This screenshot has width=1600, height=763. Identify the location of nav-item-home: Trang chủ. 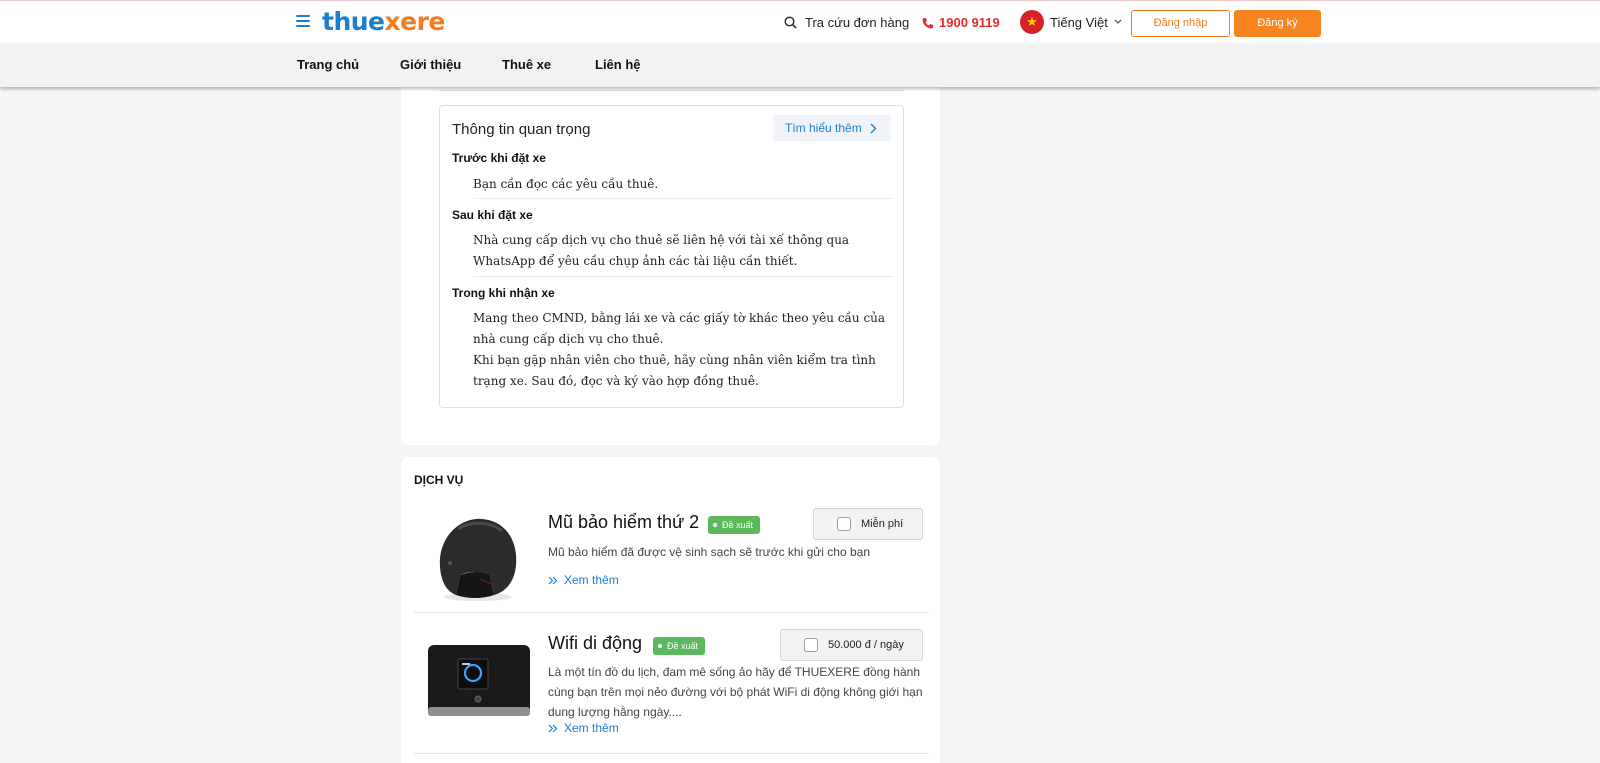
(328, 64).